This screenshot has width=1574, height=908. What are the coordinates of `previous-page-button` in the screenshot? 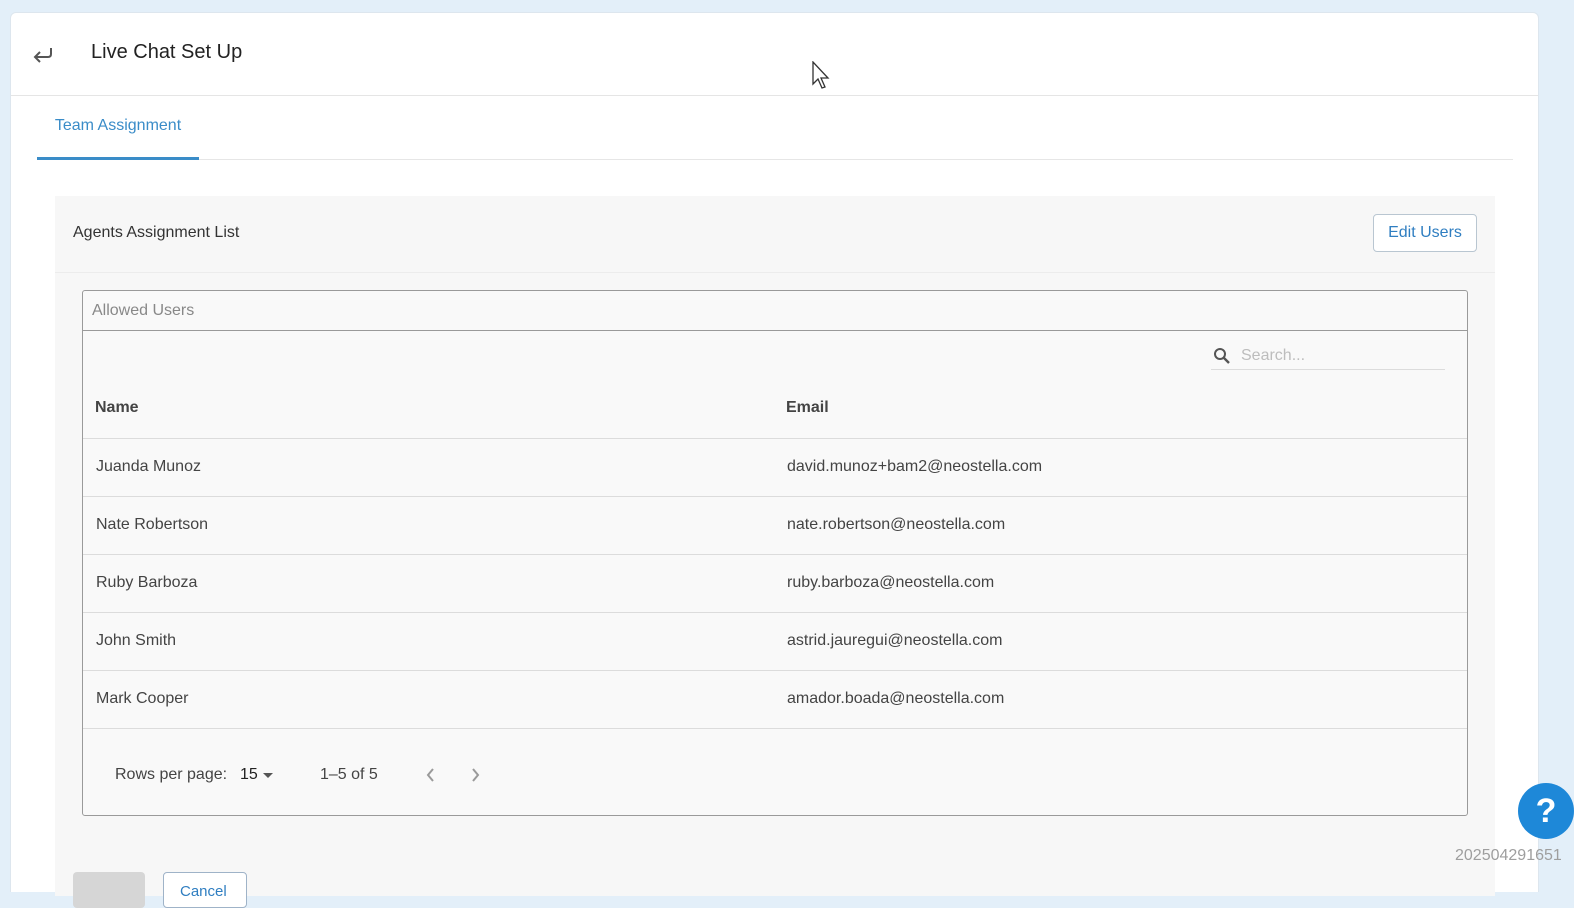 It's located at (431, 775).